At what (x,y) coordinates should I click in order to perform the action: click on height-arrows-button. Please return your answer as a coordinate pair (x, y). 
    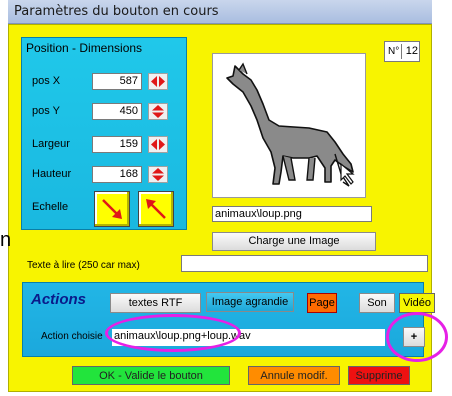
    Looking at the image, I should click on (158, 174).